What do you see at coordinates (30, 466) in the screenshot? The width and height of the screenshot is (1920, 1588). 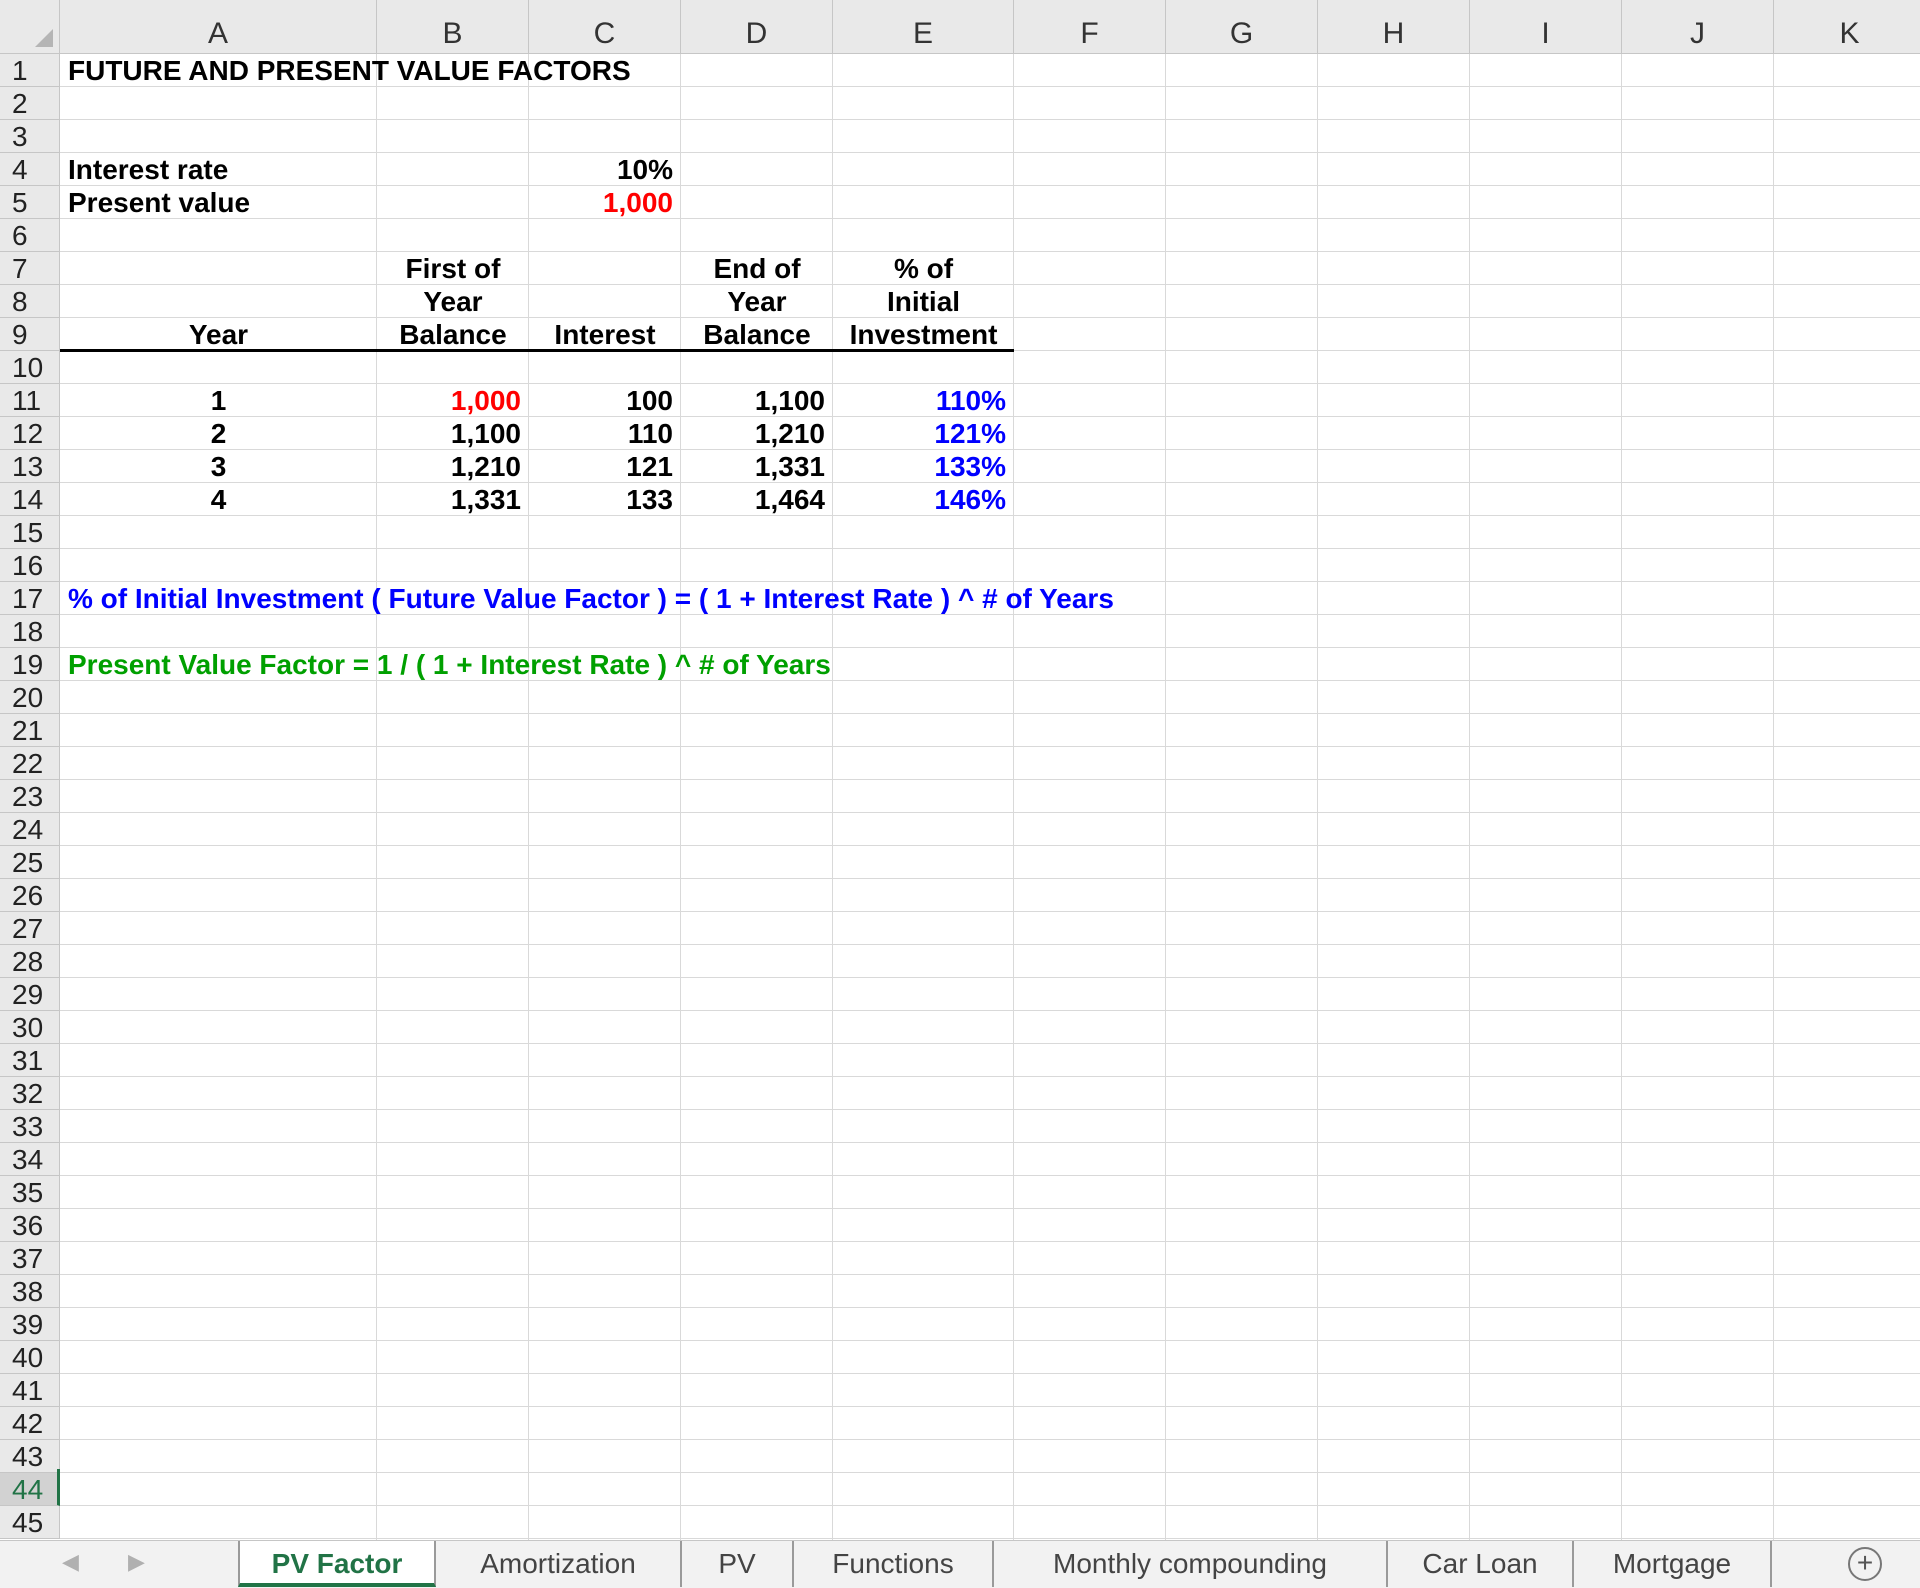 I see `row-header: 13` at bounding box center [30, 466].